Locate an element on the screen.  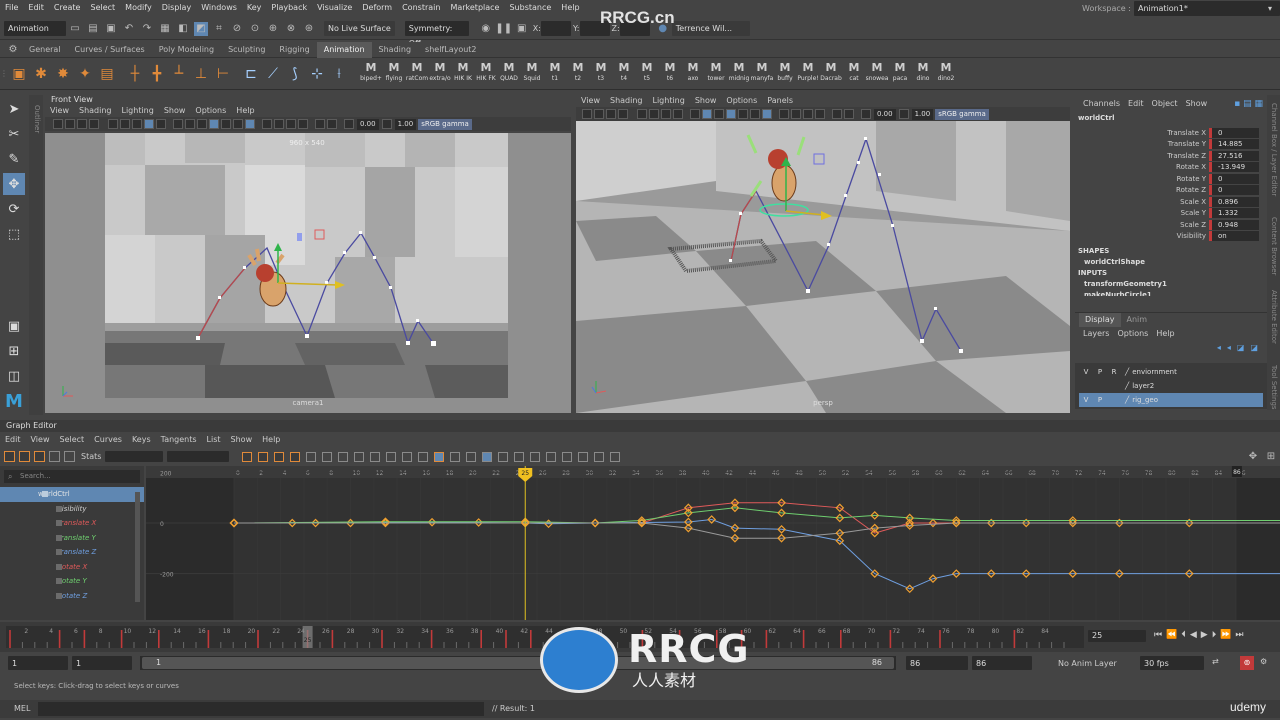
lattice-deform-keys-icon is located at coordinates (39, 456).